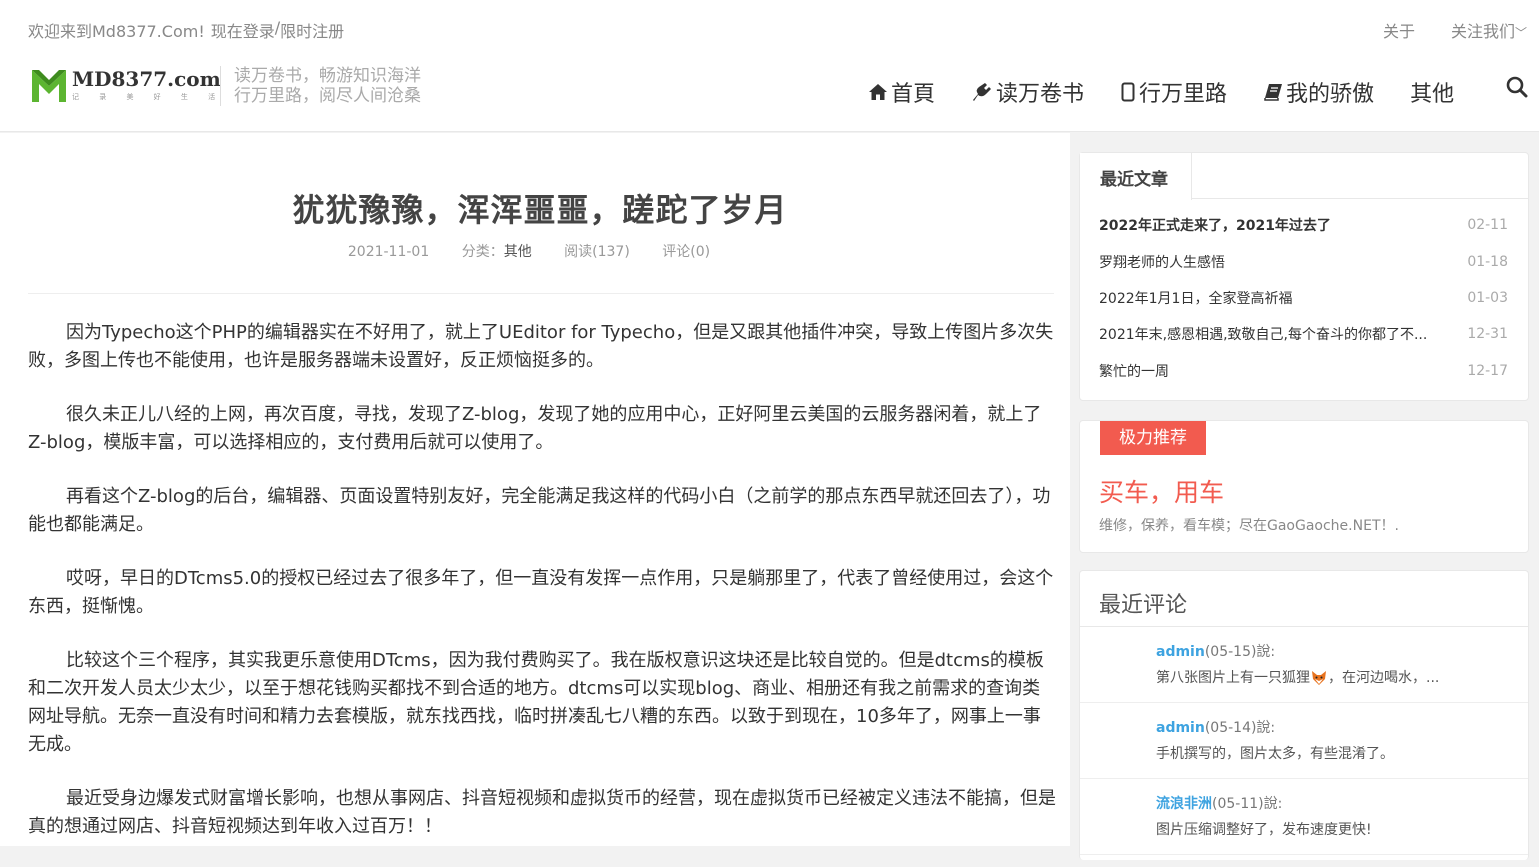  I want to click on recent-tab-bar: 最近文章, so click(1304, 176).